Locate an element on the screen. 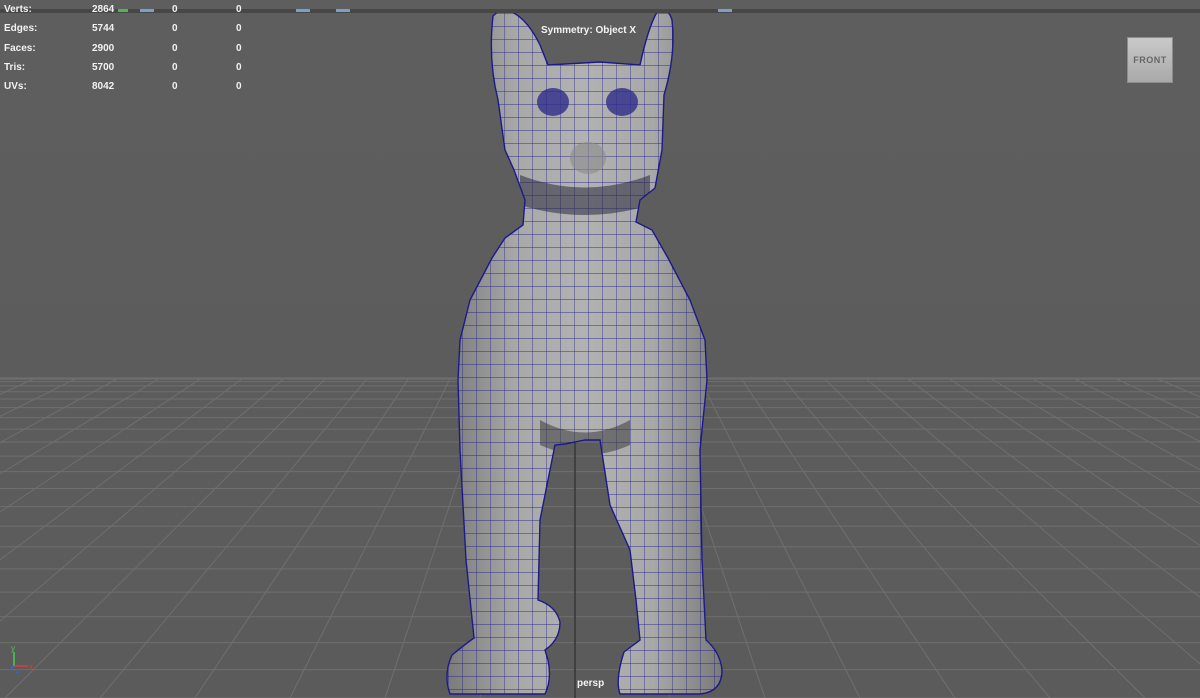 The width and height of the screenshot is (1200, 698). hud-value: 2900 is located at coordinates (103, 48).